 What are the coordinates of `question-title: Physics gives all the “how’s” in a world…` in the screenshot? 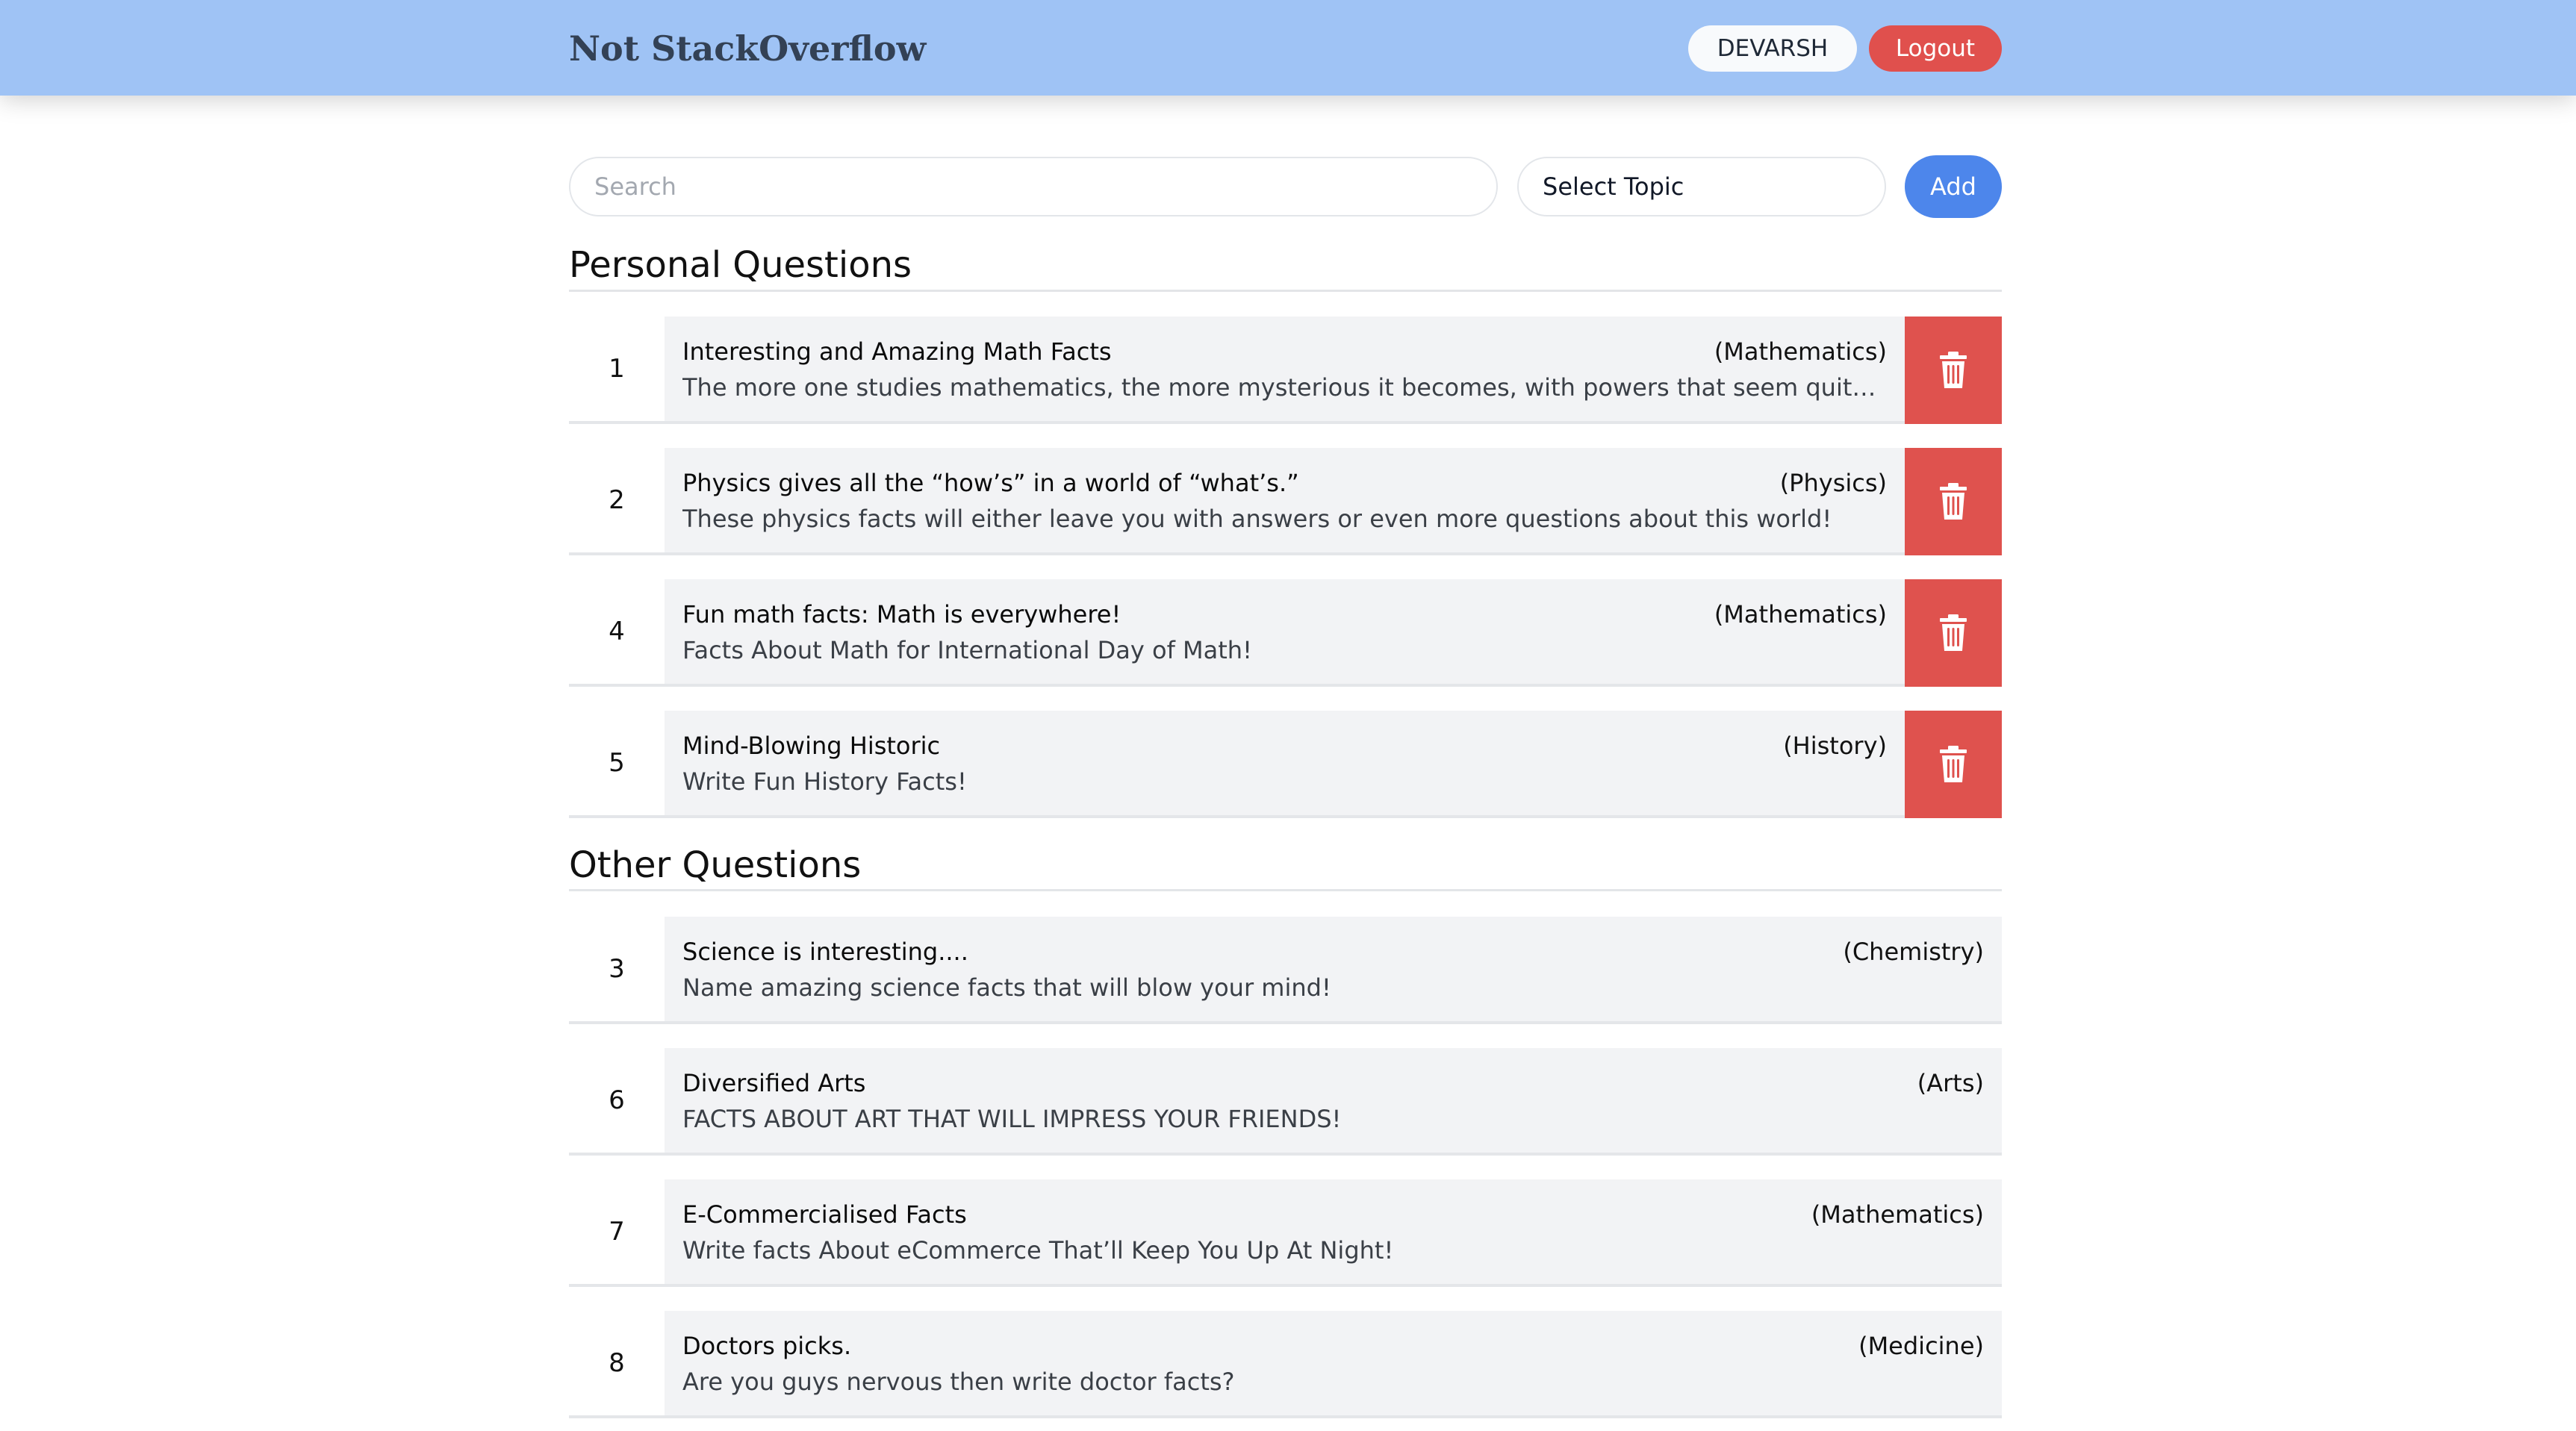 It's located at (990, 483).